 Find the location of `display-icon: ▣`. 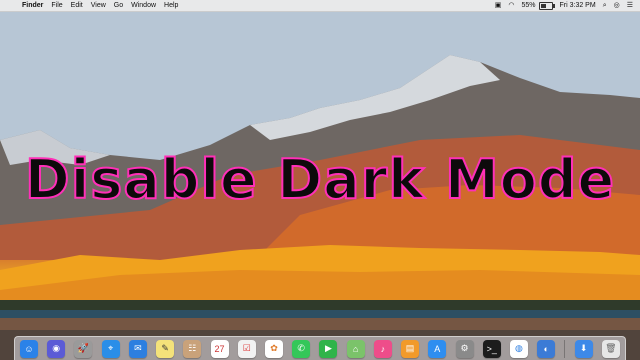

display-icon: ▣ is located at coordinates (498, 5).